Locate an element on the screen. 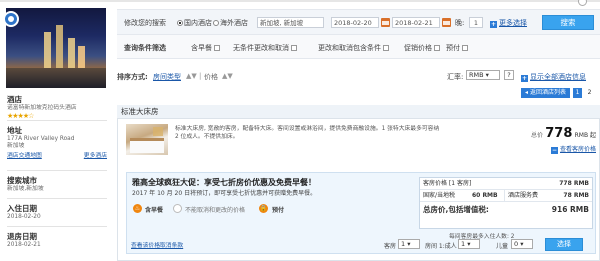  room-currency: RMB 起 is located at coordinates (585, 135).